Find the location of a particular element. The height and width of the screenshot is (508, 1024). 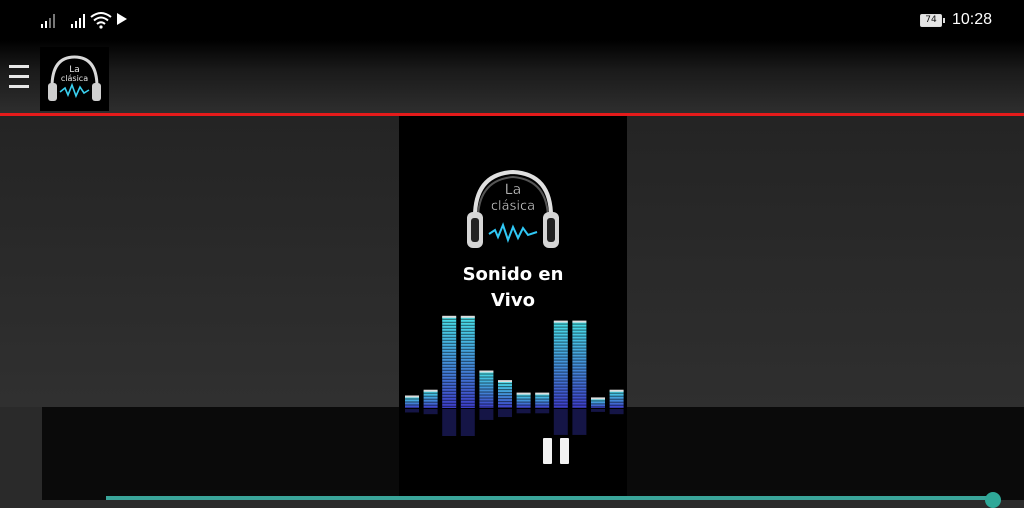

progress-bar is located at coordinates (551, 498).